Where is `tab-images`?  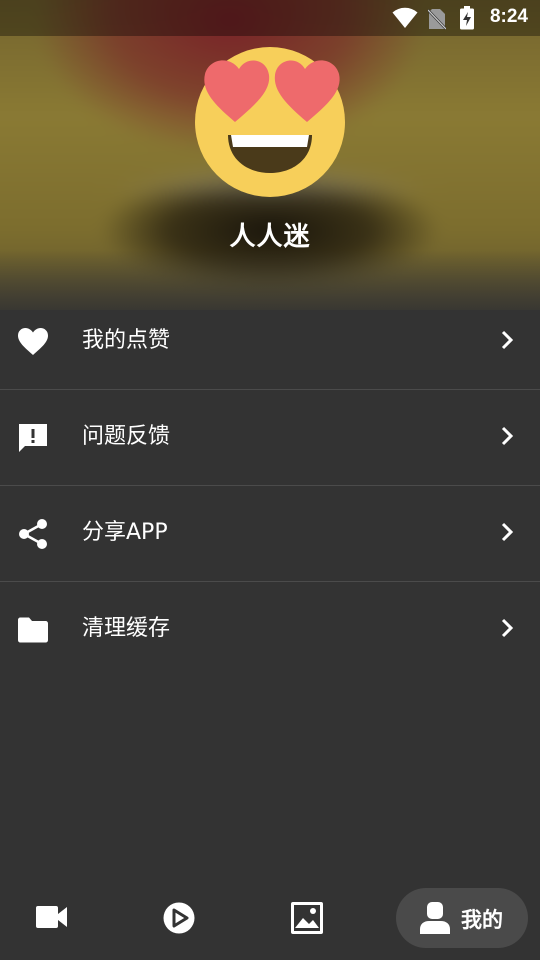 tab-images is located at coordinates (307, 918).